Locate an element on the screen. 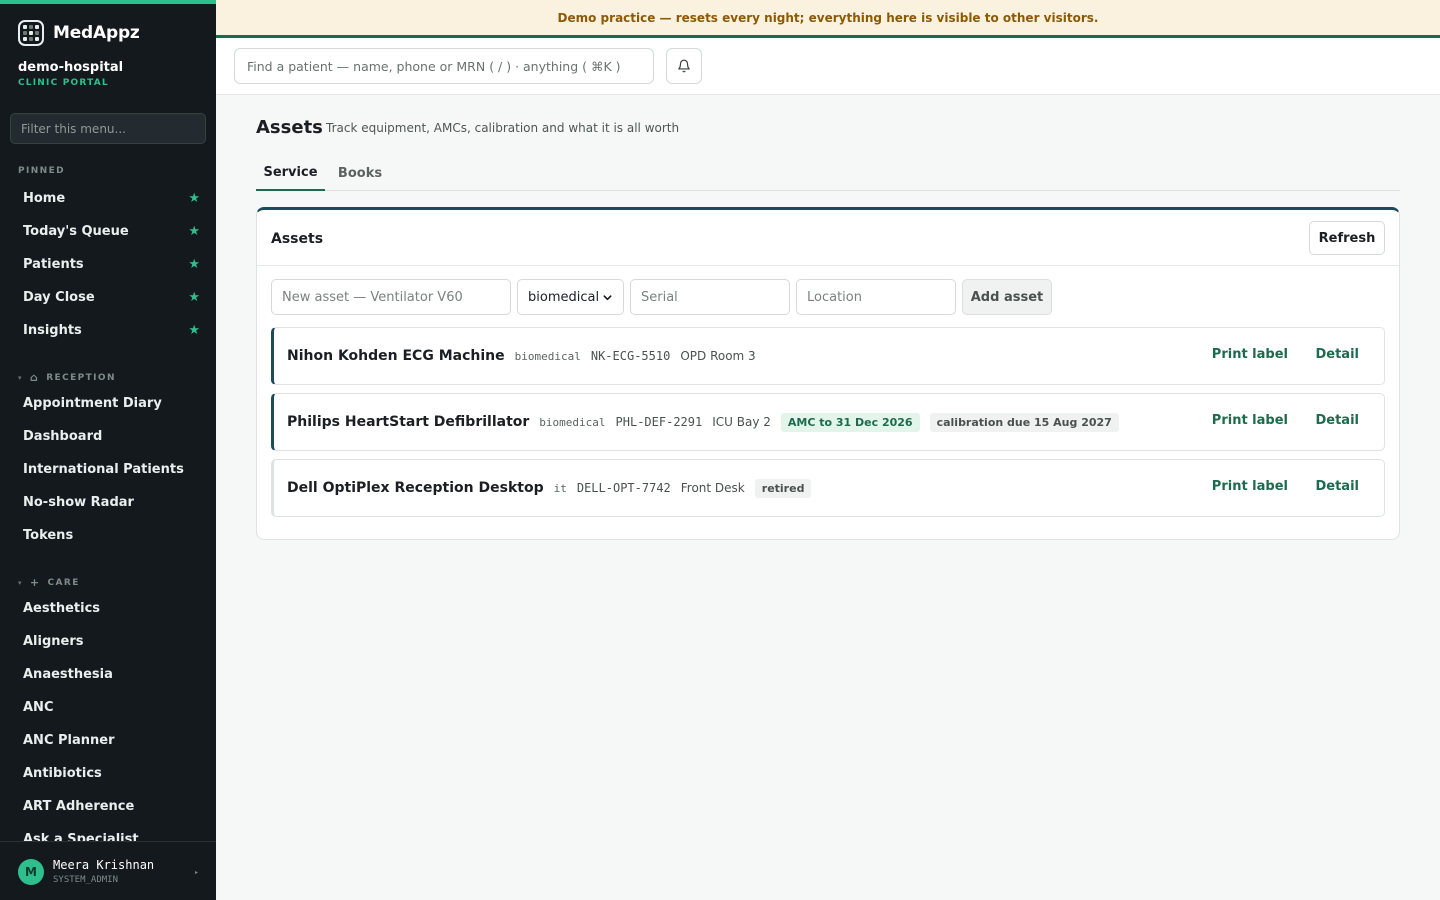 The width and height of the screenshot is (1440, 900). location-input is located at coordinates (876, 297).